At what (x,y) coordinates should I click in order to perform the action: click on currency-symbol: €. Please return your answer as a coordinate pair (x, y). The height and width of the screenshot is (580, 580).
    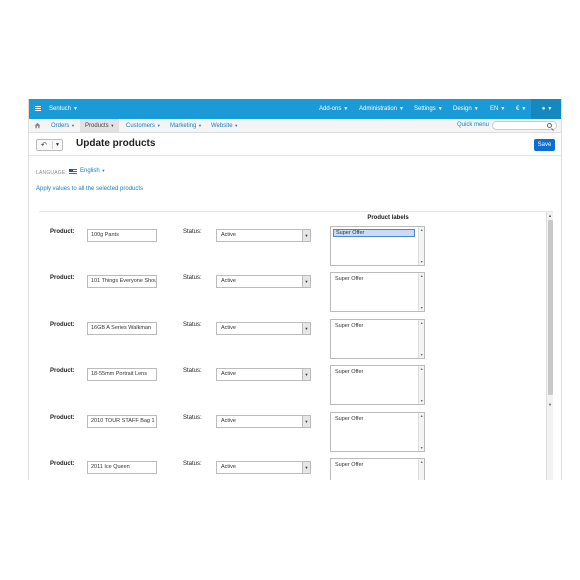
    Looking at the image, I should click on (518, 109).